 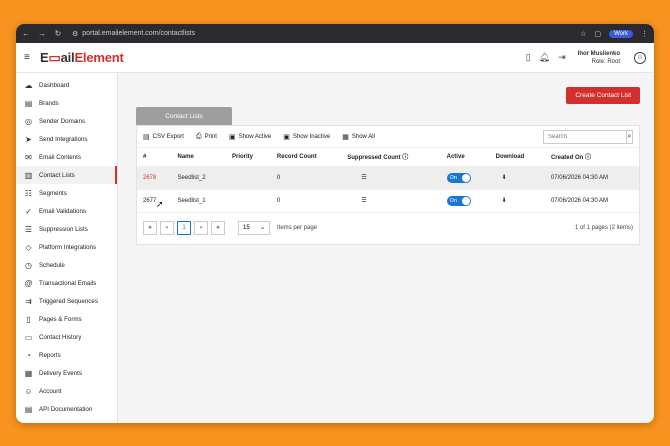 I want to click on page-size-select: 15 ⌄, so click(x=254, y=227).